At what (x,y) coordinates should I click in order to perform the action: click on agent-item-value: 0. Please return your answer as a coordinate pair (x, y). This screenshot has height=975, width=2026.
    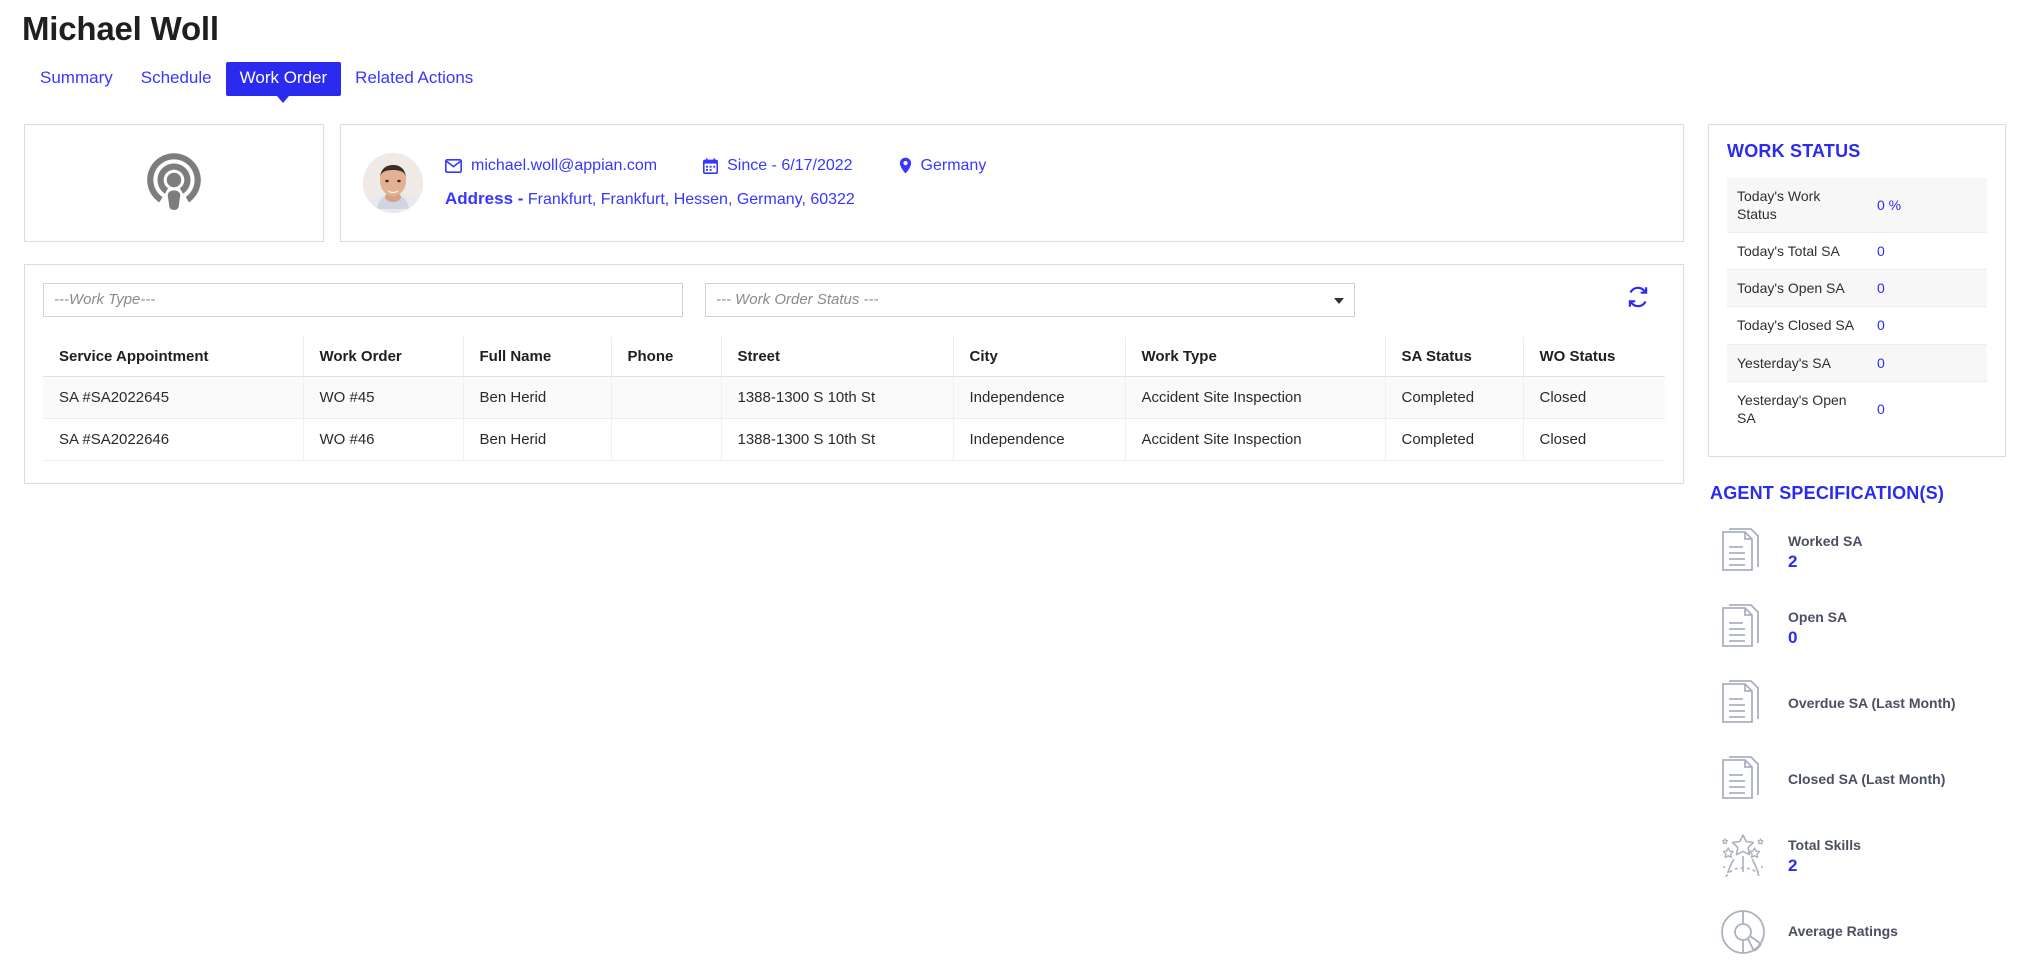
    Looking at the image, I should click on (1793, 637).